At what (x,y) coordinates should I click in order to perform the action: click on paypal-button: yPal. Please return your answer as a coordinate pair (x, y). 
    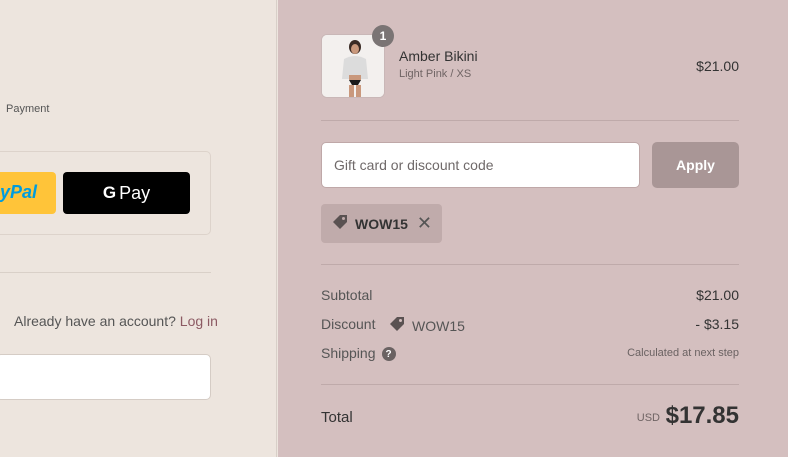
    Looking at the image, I should click on (28, 193).